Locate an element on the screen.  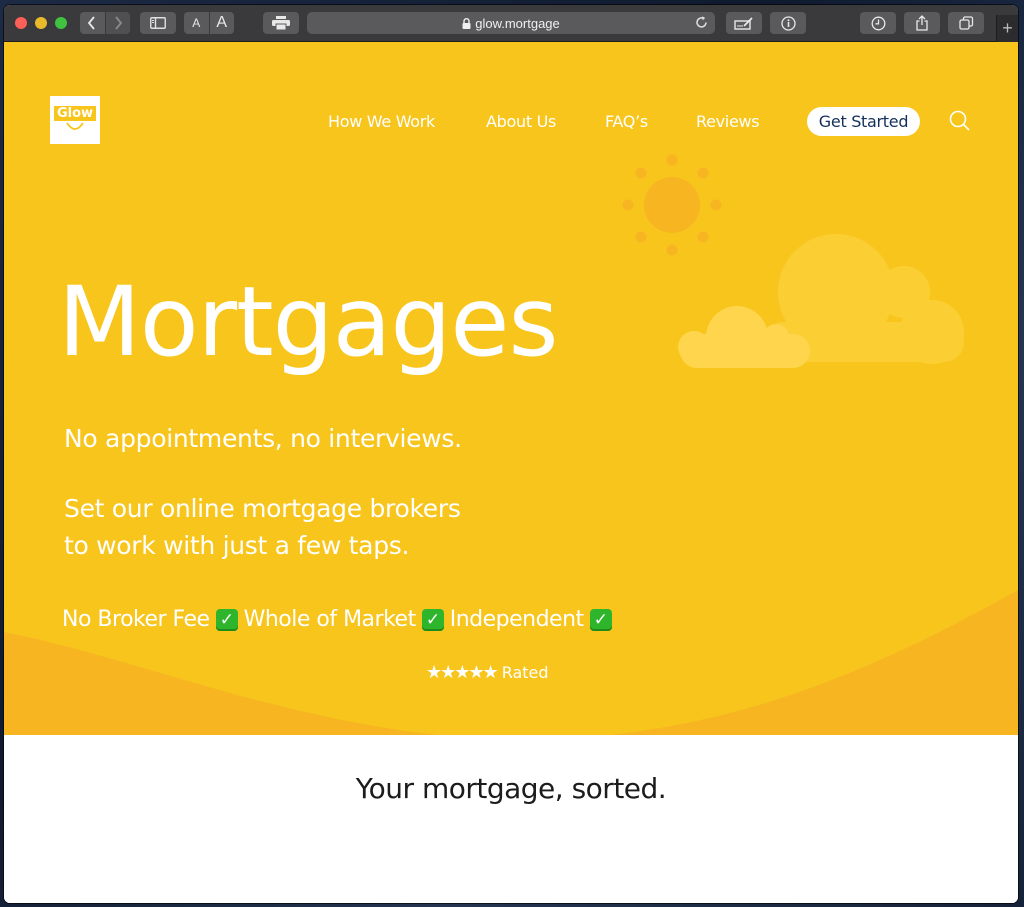
usp-label: No Broker Fee is located at coordinates (136, 619).